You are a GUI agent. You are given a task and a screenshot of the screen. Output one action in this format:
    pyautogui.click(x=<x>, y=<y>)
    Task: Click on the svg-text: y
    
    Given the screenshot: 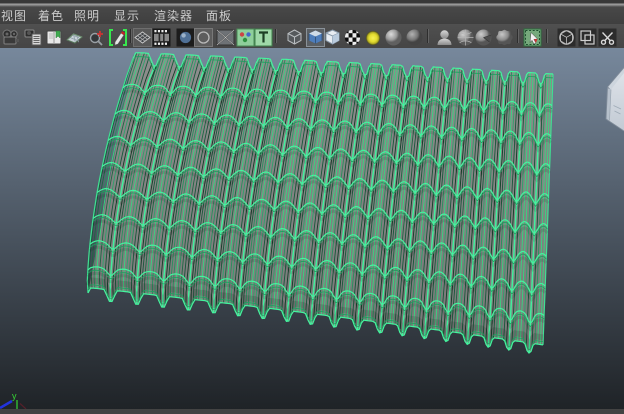 What is the action you would take?
    pyautogui.click(x=14, y=396)
    